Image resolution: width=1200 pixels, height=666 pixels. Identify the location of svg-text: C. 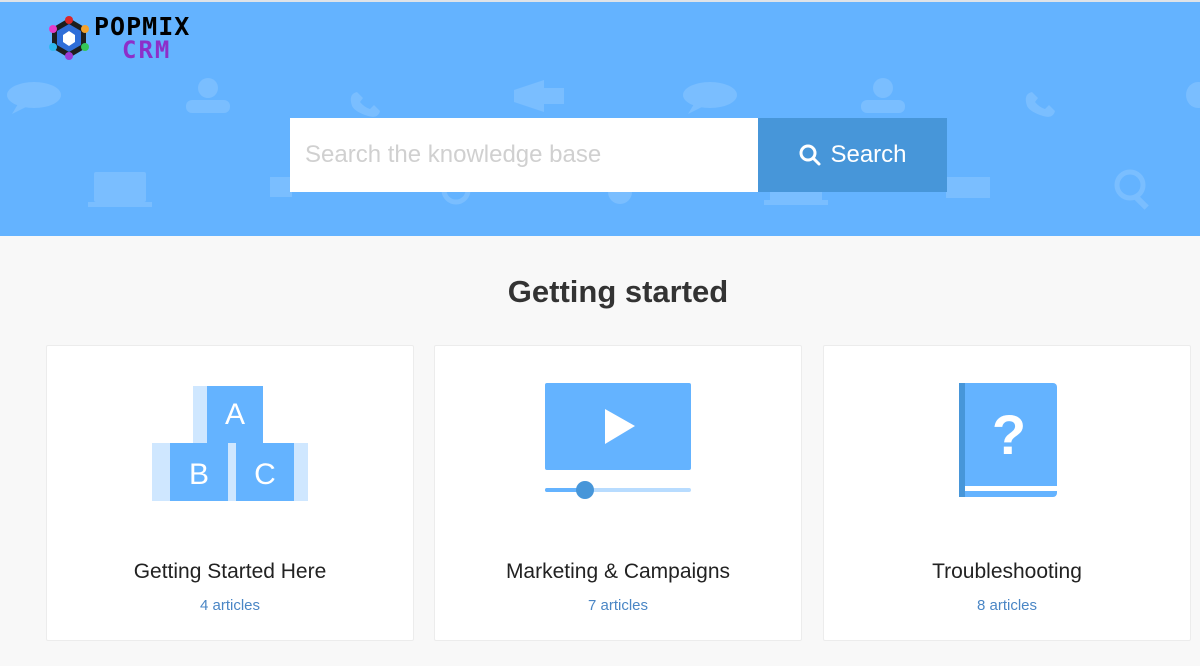
(265, 474).